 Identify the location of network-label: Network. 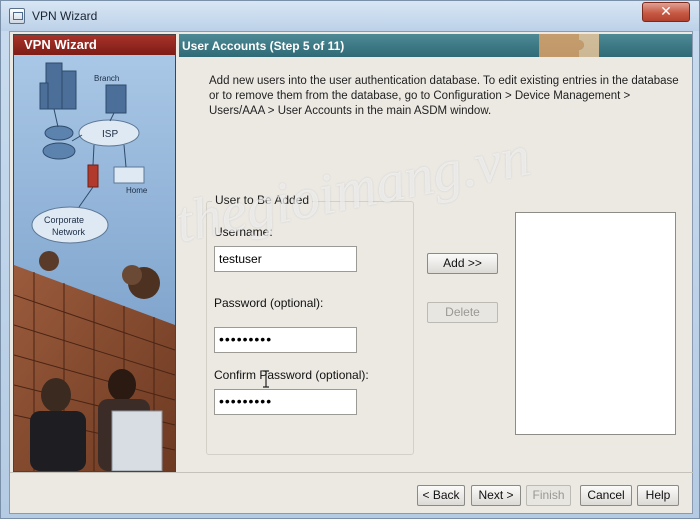
(69, 232).